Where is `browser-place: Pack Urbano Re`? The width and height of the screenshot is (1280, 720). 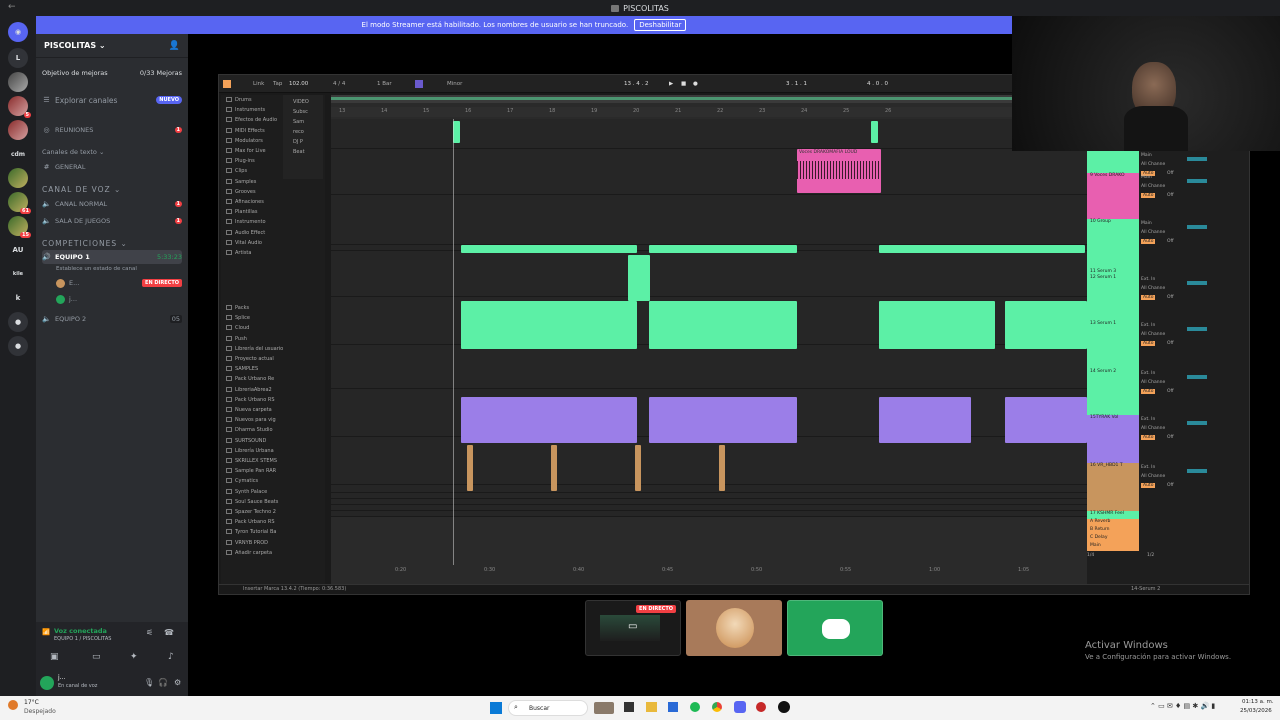 browser-place: Pack Urbano Re is located at coordinates (254, 379).